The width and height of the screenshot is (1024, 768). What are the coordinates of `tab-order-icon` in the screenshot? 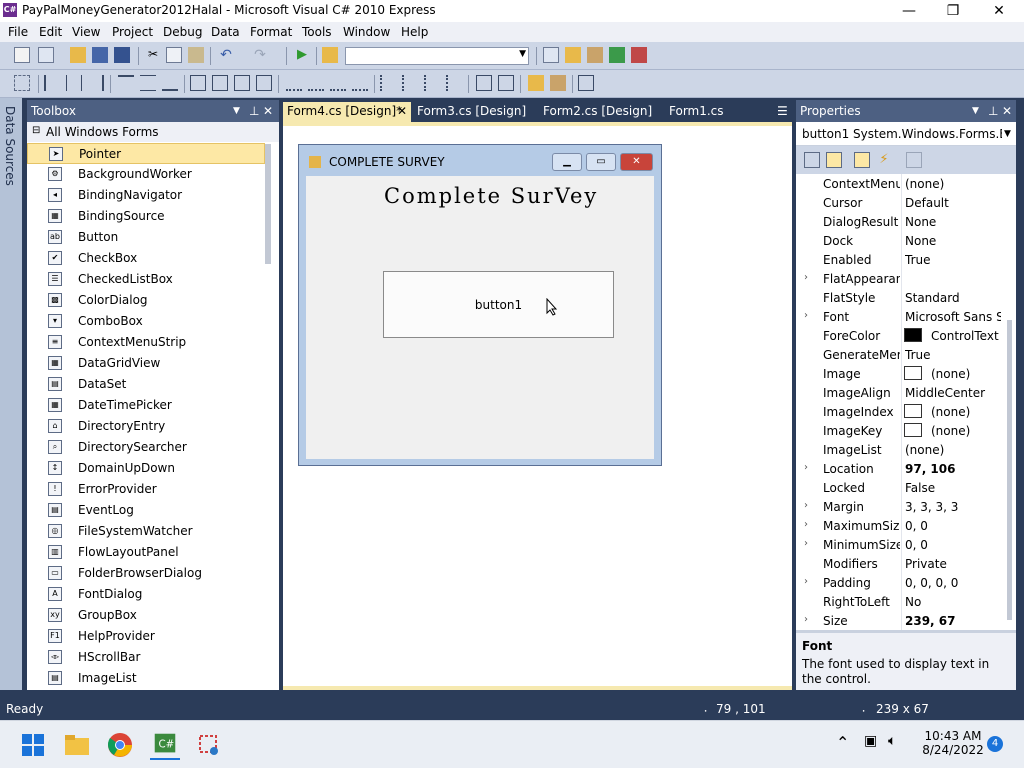 It's located at (586, 83).